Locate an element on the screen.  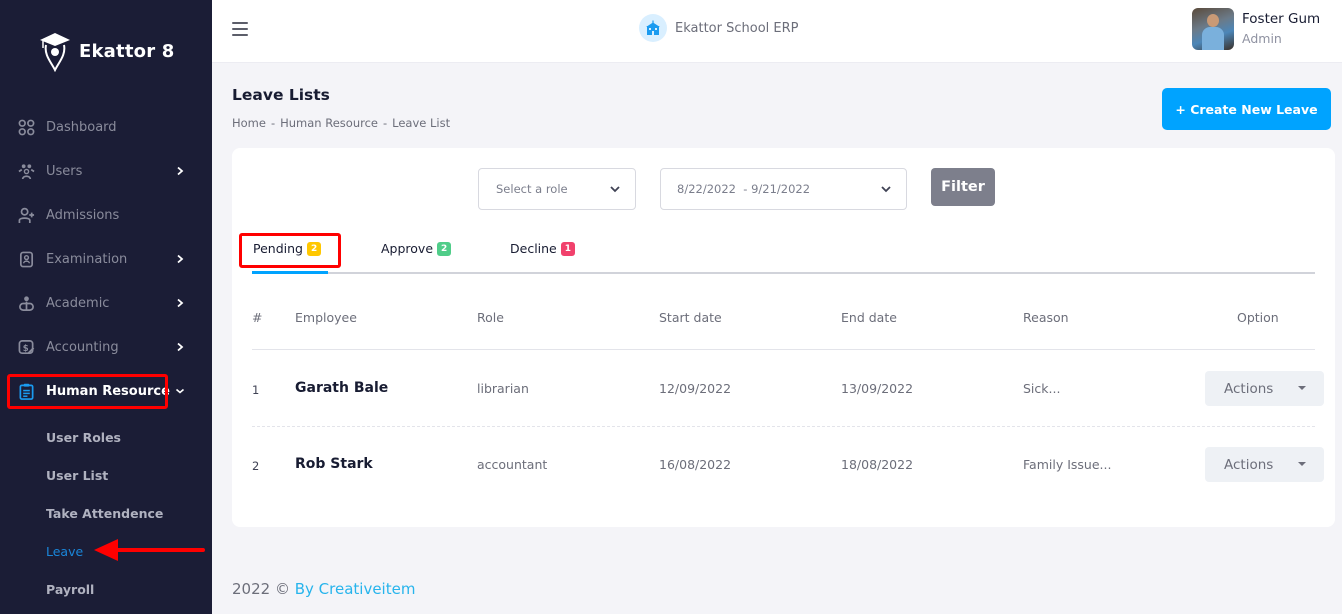
grid-icon is located at coordinates (26, 127).